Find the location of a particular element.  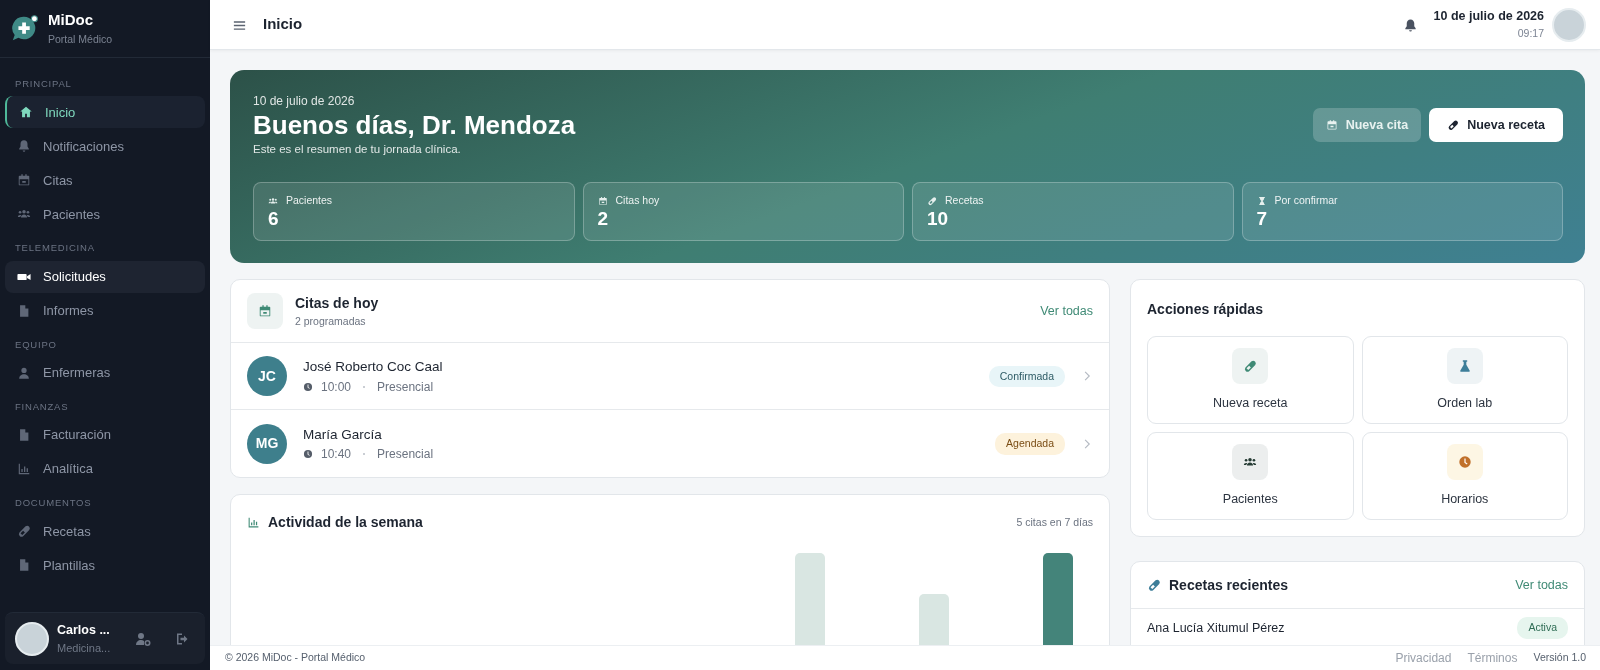

section-title: TELEMEDICINA is located at coordinates (55, 248).